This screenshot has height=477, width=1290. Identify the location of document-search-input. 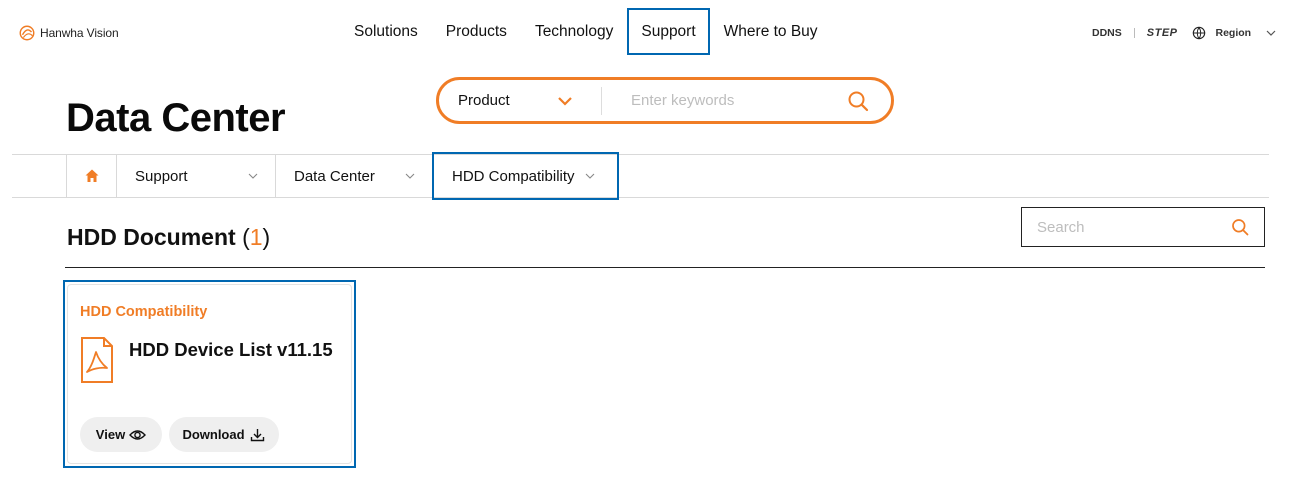
(1122, 227).